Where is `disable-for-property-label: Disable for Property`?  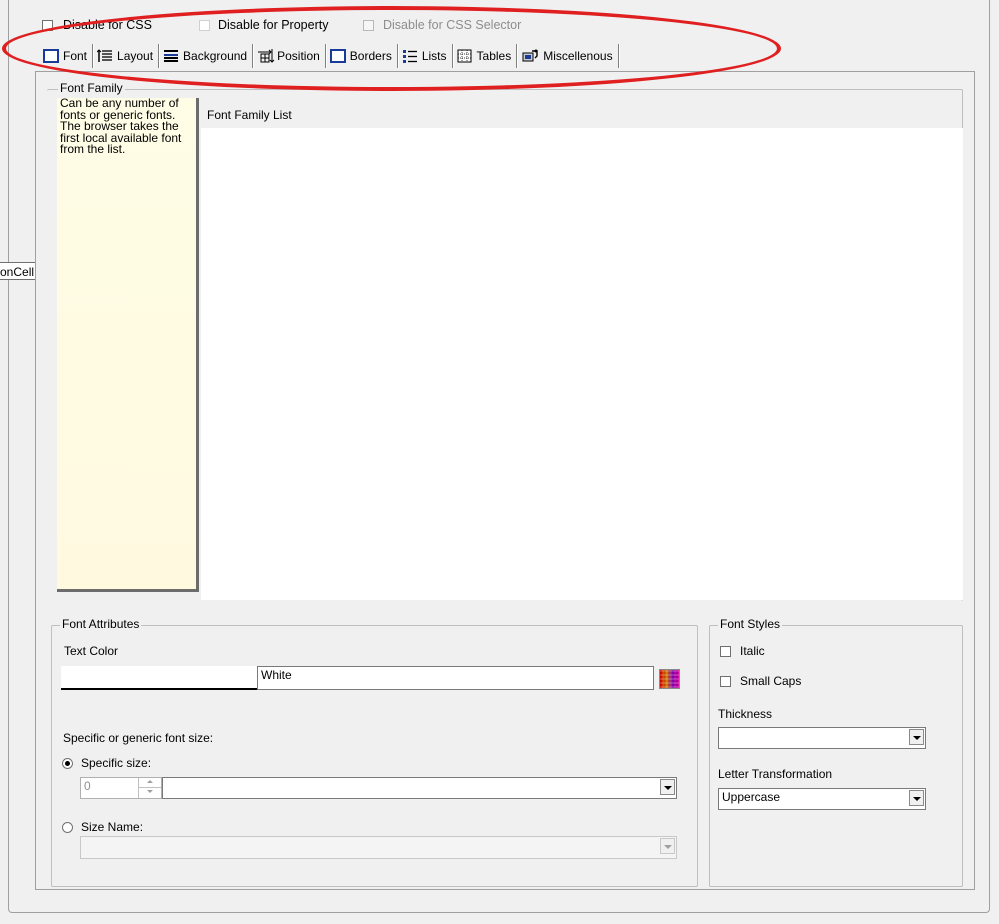
disable-for-property-label: Disable for Property is located at coordinates (273, 25).